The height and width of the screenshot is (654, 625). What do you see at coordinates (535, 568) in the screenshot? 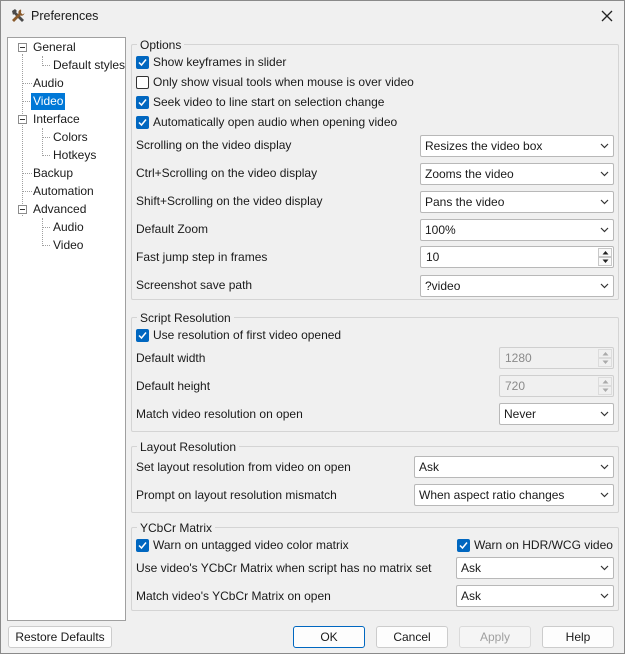
I see `use-video-matrix-select: Ask` at bounding box center [535, 568].